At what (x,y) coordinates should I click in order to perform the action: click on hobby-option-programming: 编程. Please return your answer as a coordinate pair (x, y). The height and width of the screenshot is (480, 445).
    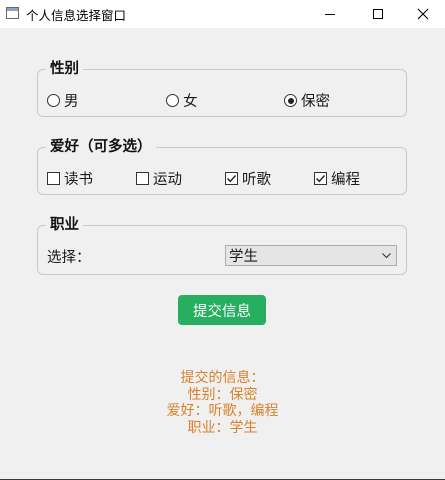
    Looking at the image, I should click on (337, 178).